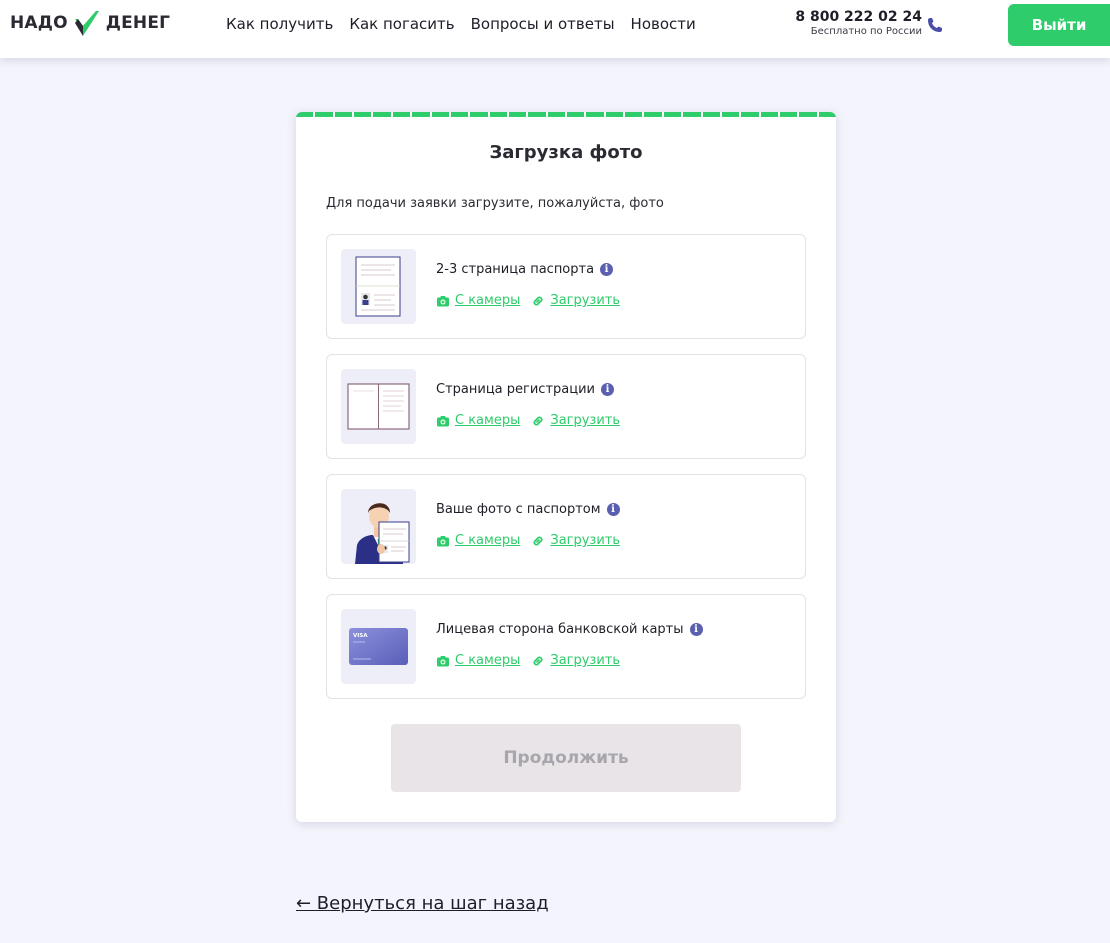  What do you see at coordinates (866, 31) in the screenshot?
I see `phone-caption: Бесплатно по России` at bounding box center [866, 31].